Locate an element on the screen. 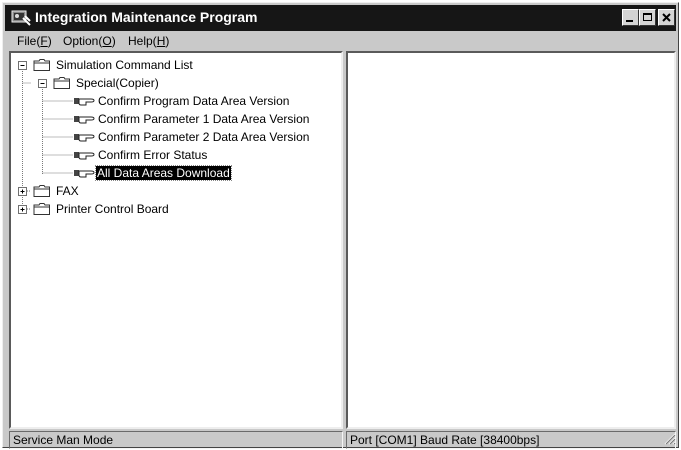 Image resolution: width=681 pixels, height=450 pixels. tree-item-confirm-program-data: Confirm Program Data Area Version is located at coordinates (175, 102).